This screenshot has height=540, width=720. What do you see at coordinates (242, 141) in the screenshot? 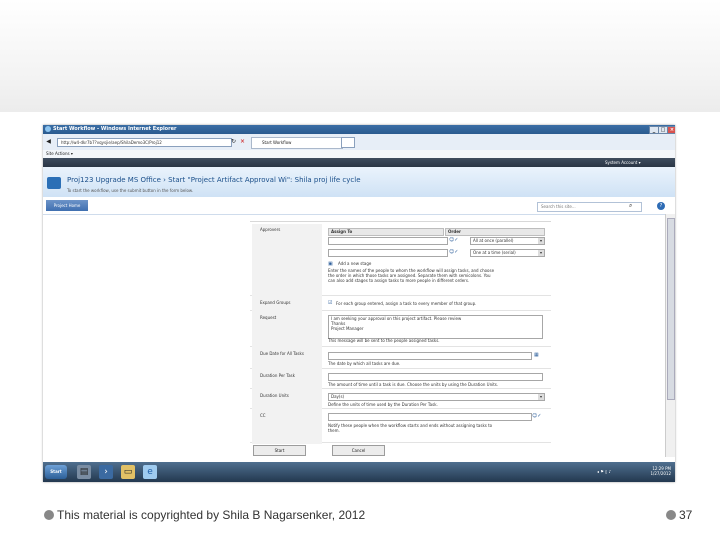
I see `stop-icon: ×` at bounding box center [242, 141].